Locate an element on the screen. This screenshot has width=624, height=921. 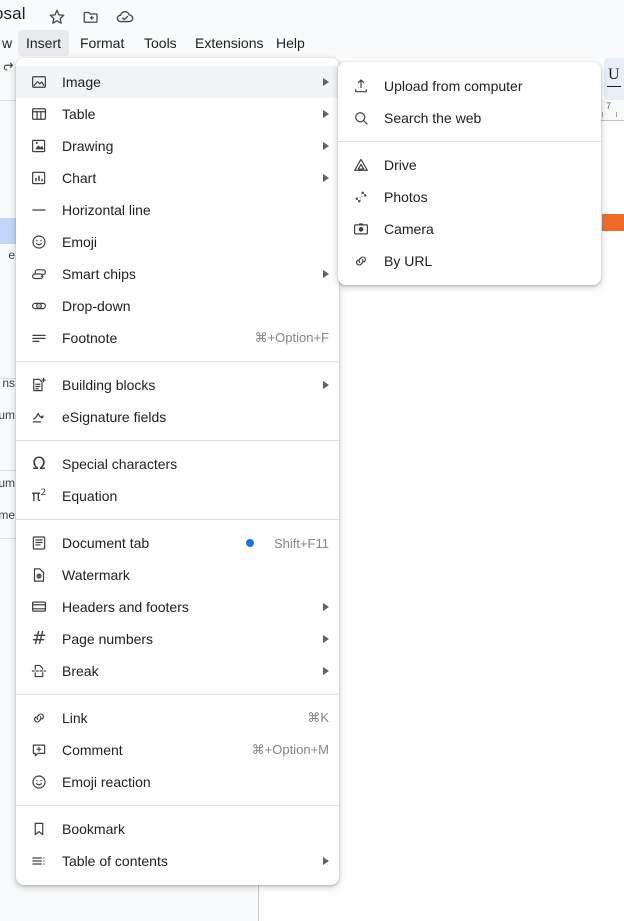
image-photos-label: Photos is located at coordinates (406, 197).